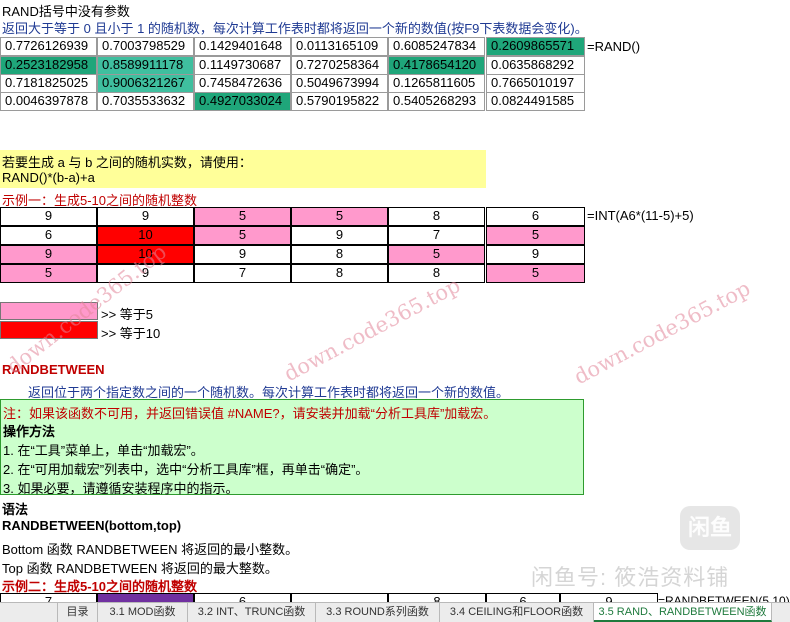 Image resolution: width=790 pixels, height=622 pixels. I want to click on rand-cell: 0.7270258364, so click(339, 65).